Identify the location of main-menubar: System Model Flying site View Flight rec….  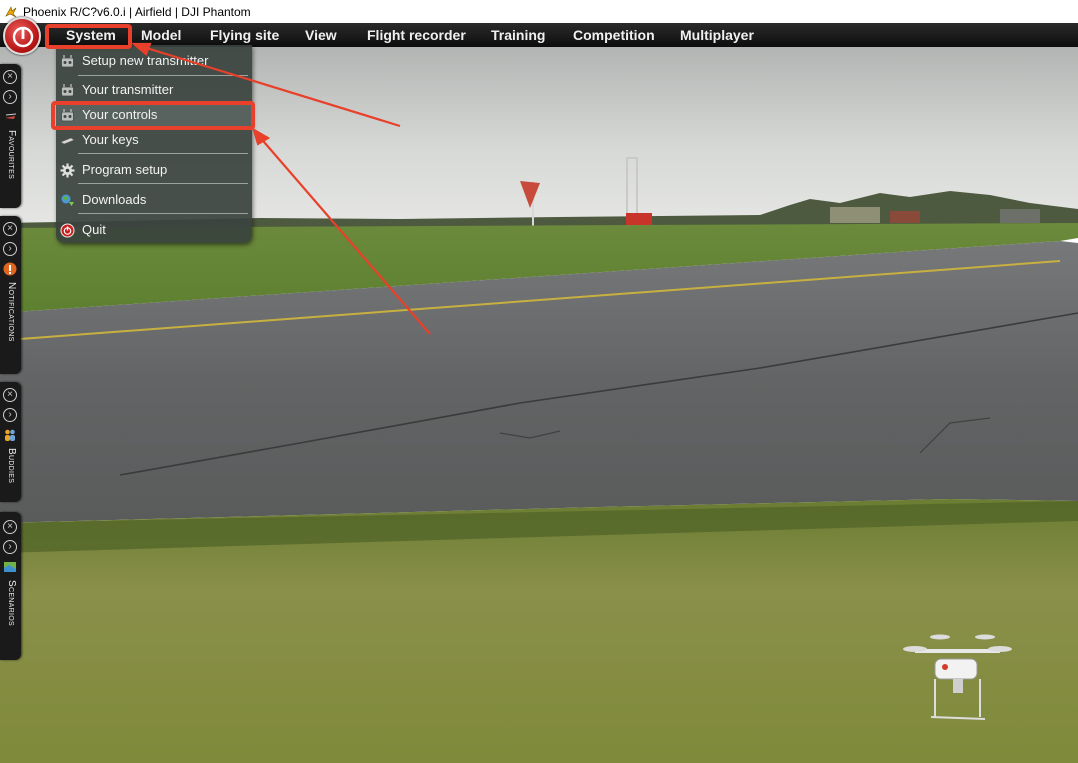
(539, 35).